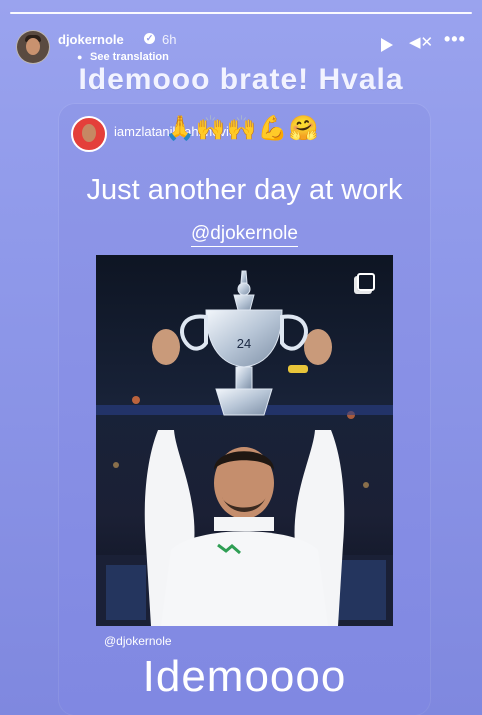  What do you see at coordinates (80, 57) in the screenshot?
I see `translate-icon: ●` at bounding box center [80, 57].